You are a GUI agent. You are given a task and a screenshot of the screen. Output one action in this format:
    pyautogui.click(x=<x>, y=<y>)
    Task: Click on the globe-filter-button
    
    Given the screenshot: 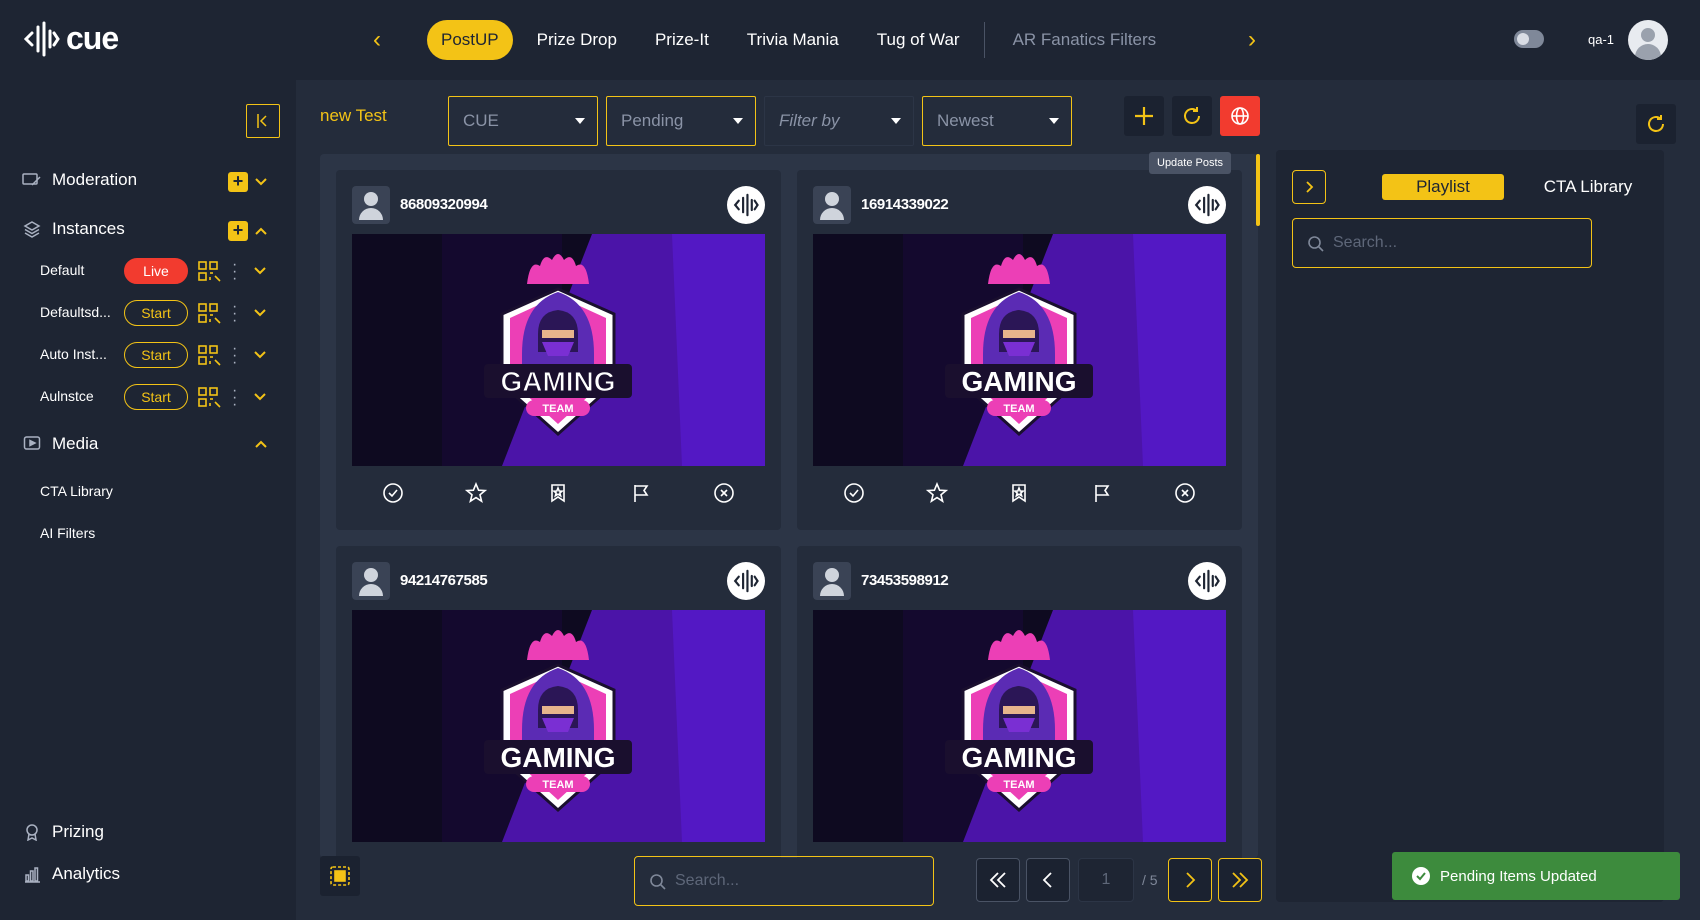 What is the action you would take?
    pyautogui.click(x=1240, y=116)
    